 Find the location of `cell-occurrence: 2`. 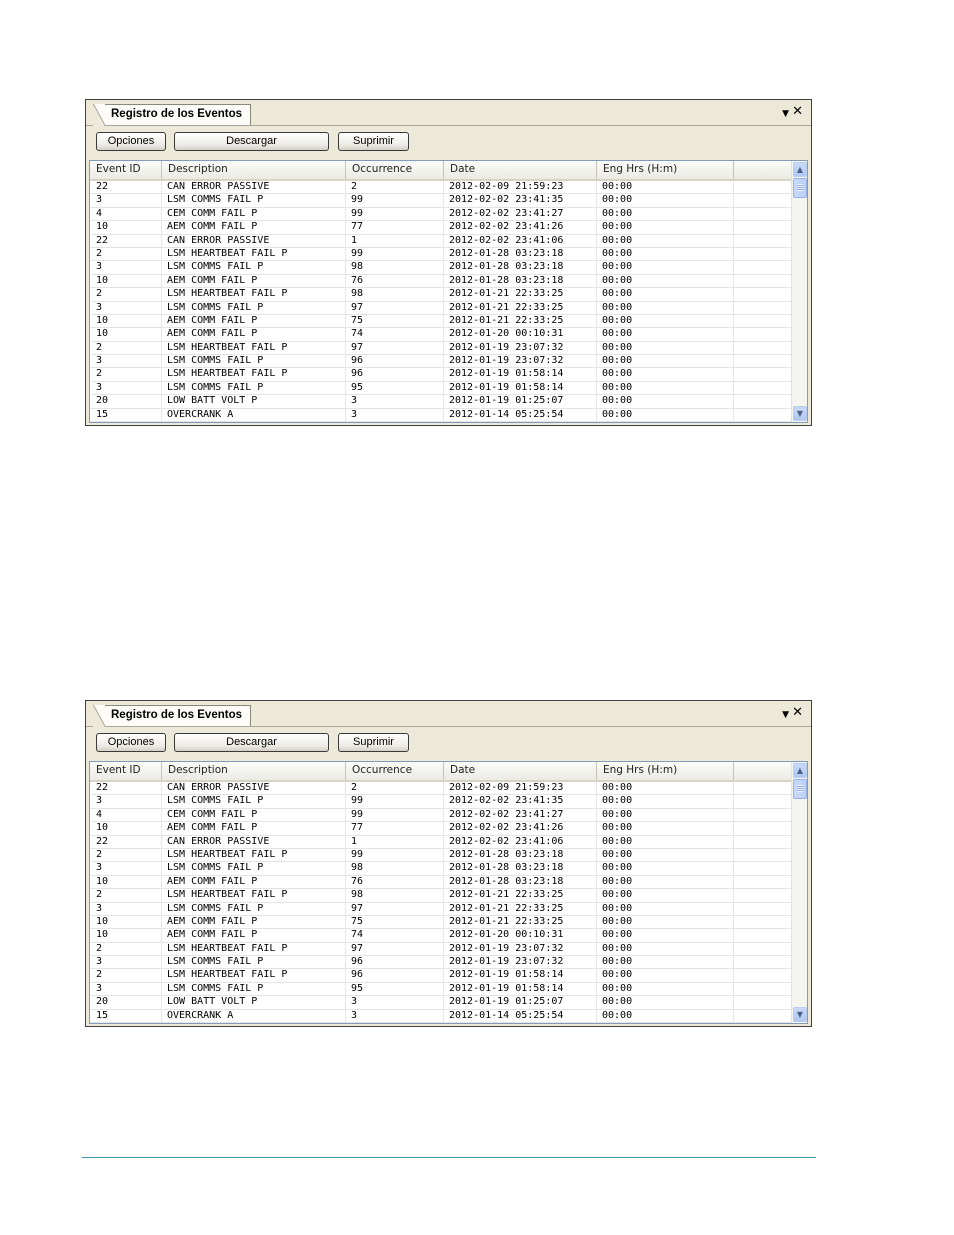

cell-occurrence: 2 is located at coordinates (354, 787).